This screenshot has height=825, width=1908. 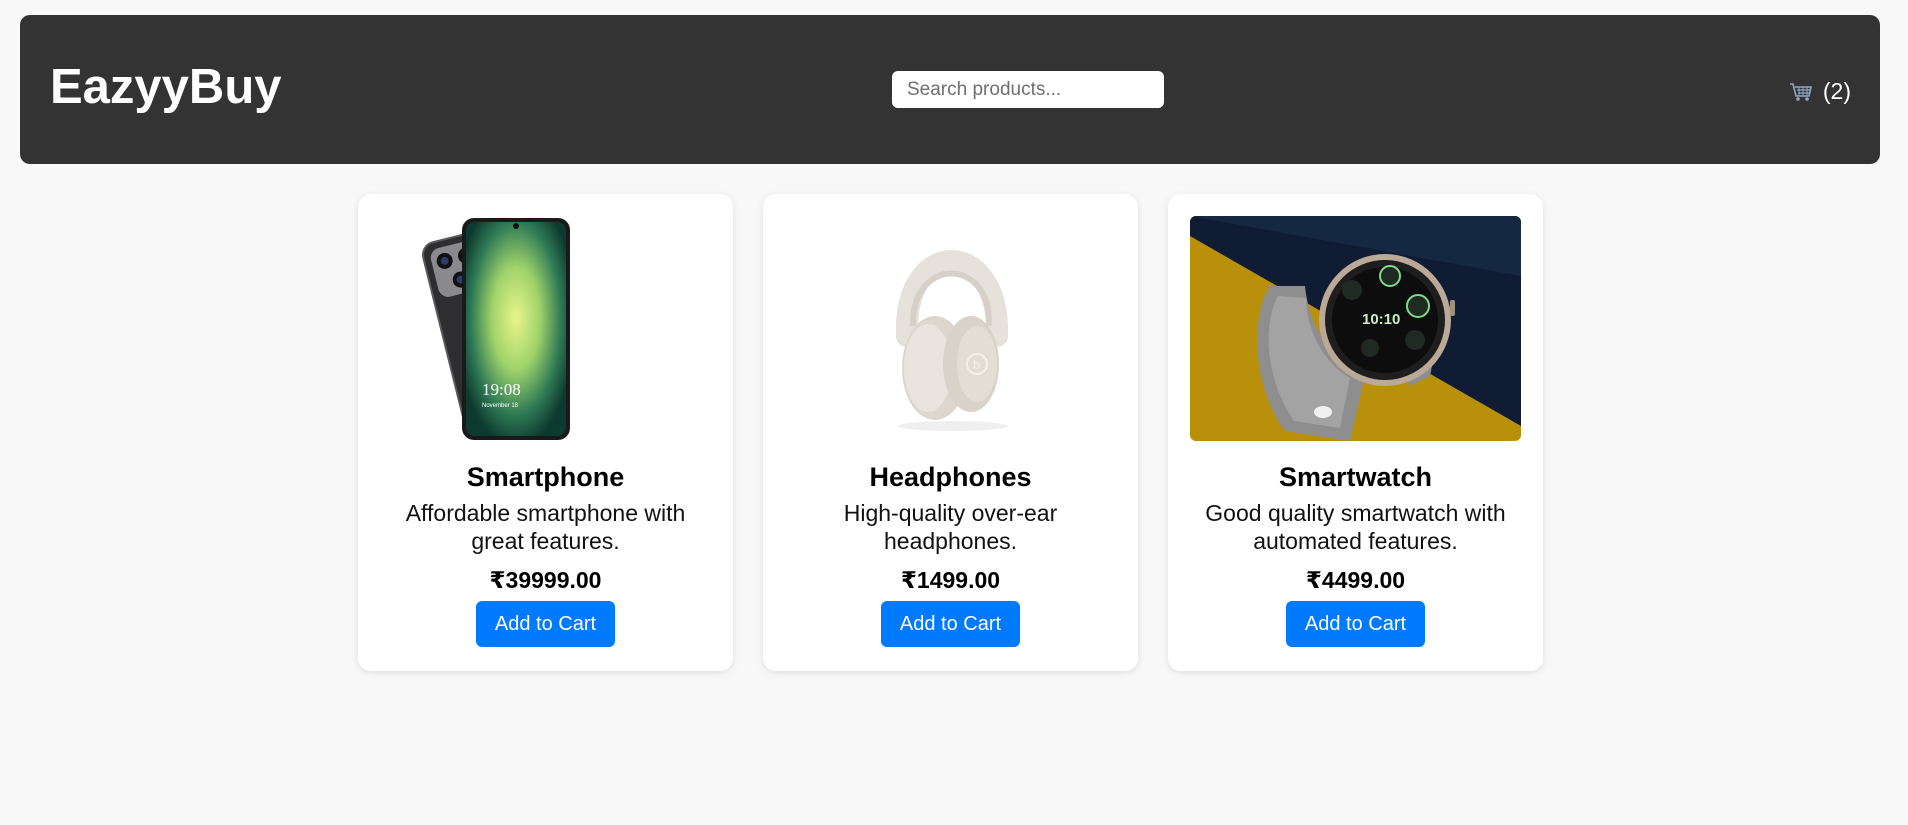 What do you see at coordinates (1801, 92) in the screenshot?
I see `cart-icon` at bounding box center [1801, 92].